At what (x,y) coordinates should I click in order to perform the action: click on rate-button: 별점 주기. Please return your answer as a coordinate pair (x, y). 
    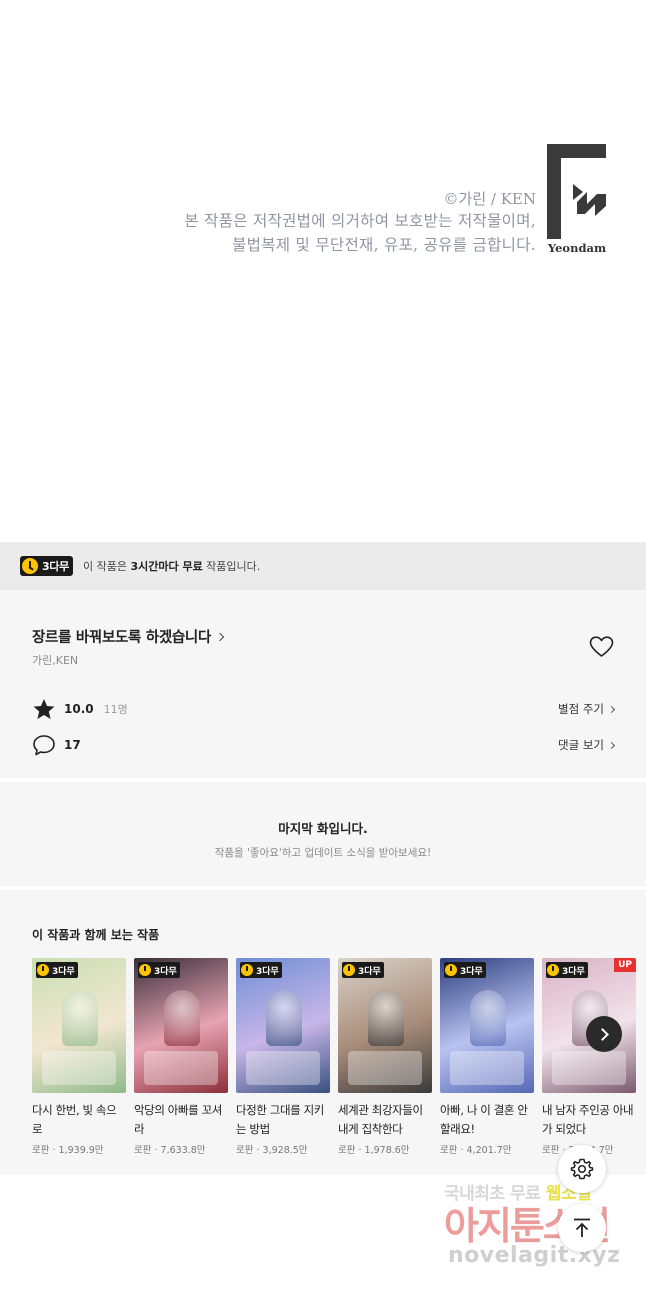
    Looking at the image, I should click on (587, 709).